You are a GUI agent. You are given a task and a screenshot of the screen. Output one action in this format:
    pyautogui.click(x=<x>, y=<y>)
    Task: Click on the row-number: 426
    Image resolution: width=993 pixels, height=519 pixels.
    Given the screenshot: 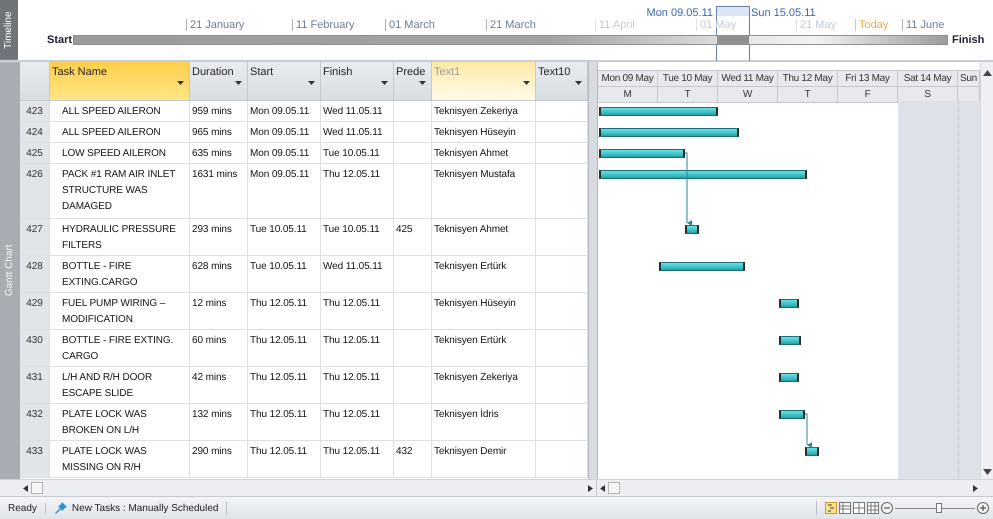 What is the action you would take?
    pyautogui.click(x=35, y=191)
    